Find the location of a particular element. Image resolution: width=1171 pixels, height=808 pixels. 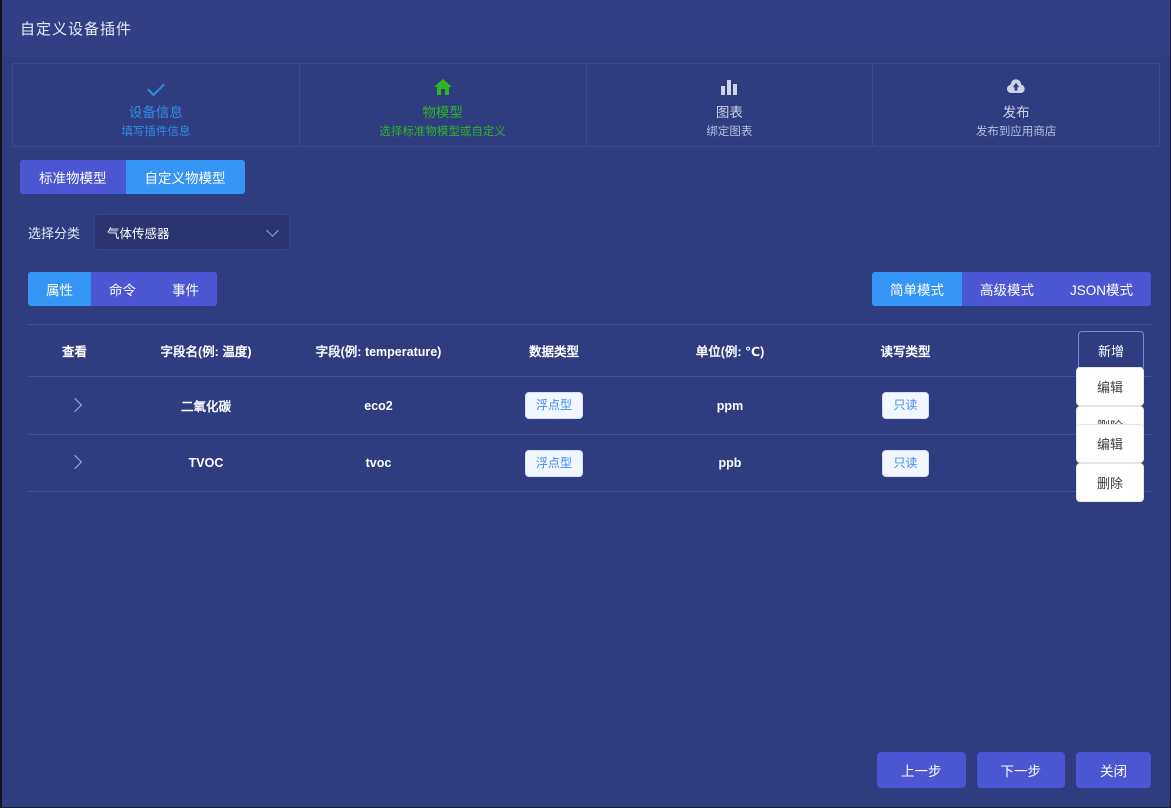

cell-field: eco2 is located at coordinates (378, 405).